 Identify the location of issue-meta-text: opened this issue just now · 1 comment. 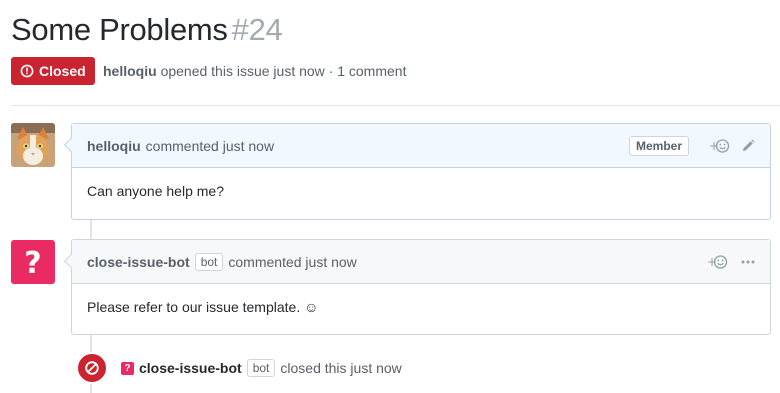
(283, 71).